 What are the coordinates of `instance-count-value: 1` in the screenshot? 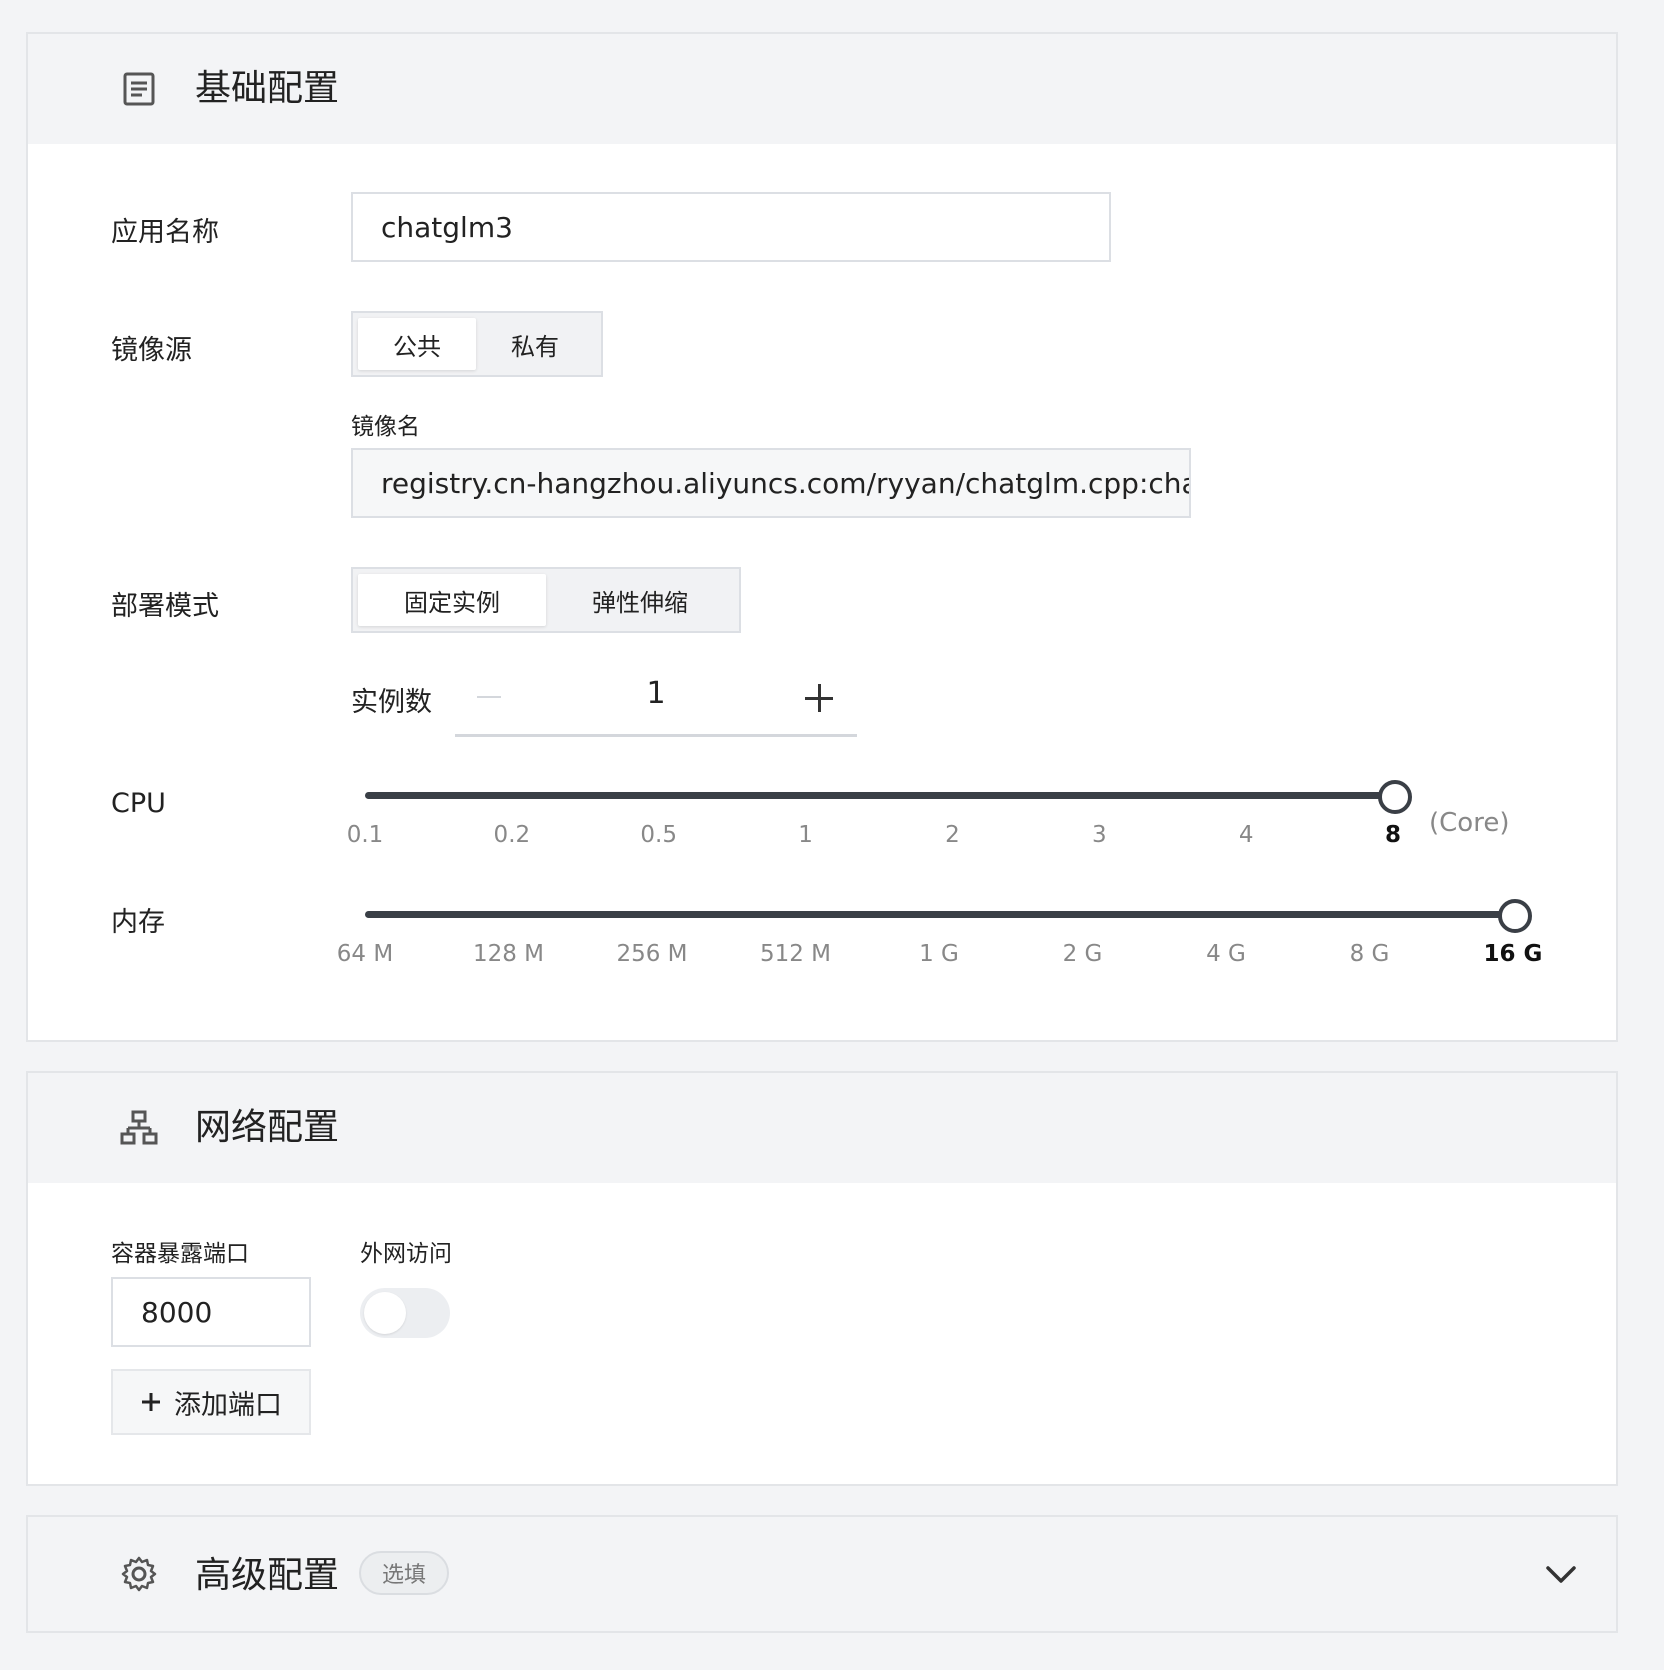 It's located at (656, 693).